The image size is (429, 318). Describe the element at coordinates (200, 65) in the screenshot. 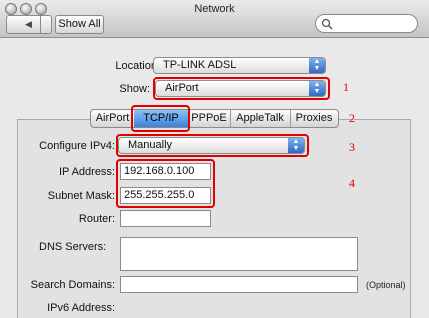

I see `location-value: TP-LINK ADSL` at that location.